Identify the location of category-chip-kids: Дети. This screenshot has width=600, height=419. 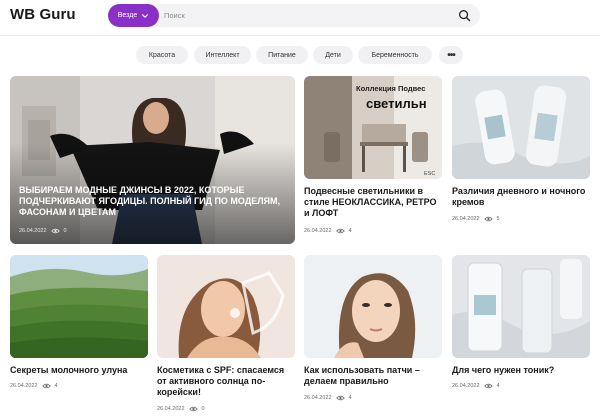
(333, 55).